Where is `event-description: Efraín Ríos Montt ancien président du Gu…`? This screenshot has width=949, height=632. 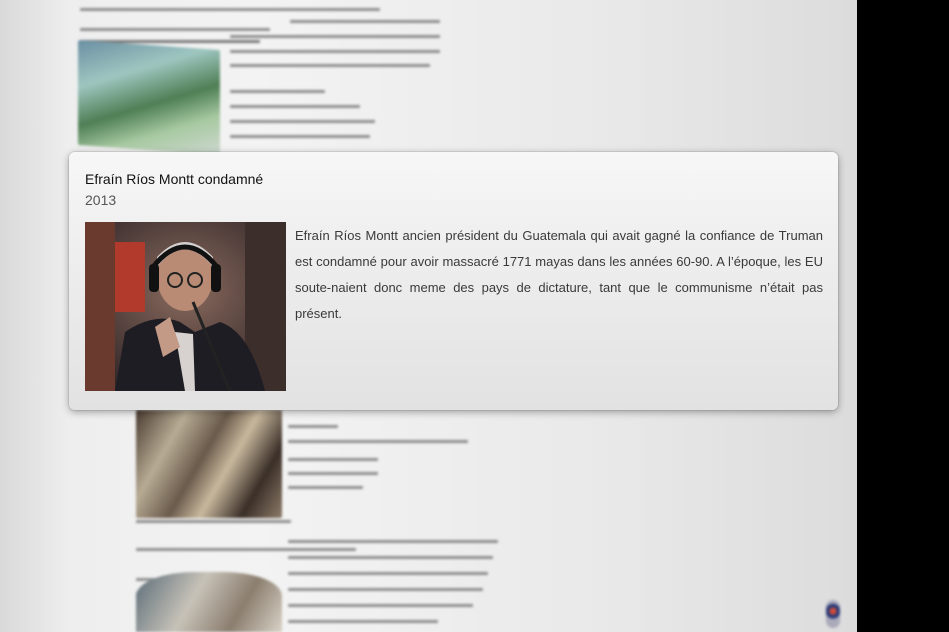 event-description: Efraín Ríos Montt ancien président du Gu… is located at coordinates (559, 274).